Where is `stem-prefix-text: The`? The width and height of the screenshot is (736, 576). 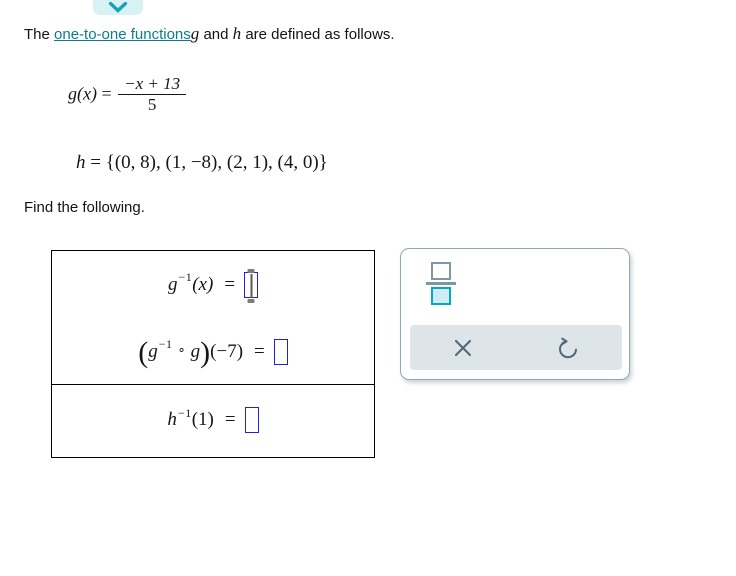
stem-prefix-text: The is located at coordinates (39, 34).